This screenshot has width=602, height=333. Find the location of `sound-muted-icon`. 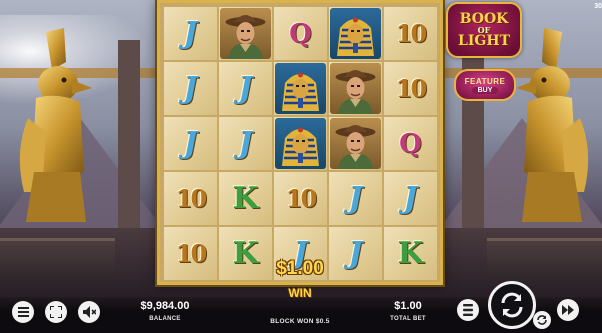

sound-muted-icon is located at coordinates (89, 312).